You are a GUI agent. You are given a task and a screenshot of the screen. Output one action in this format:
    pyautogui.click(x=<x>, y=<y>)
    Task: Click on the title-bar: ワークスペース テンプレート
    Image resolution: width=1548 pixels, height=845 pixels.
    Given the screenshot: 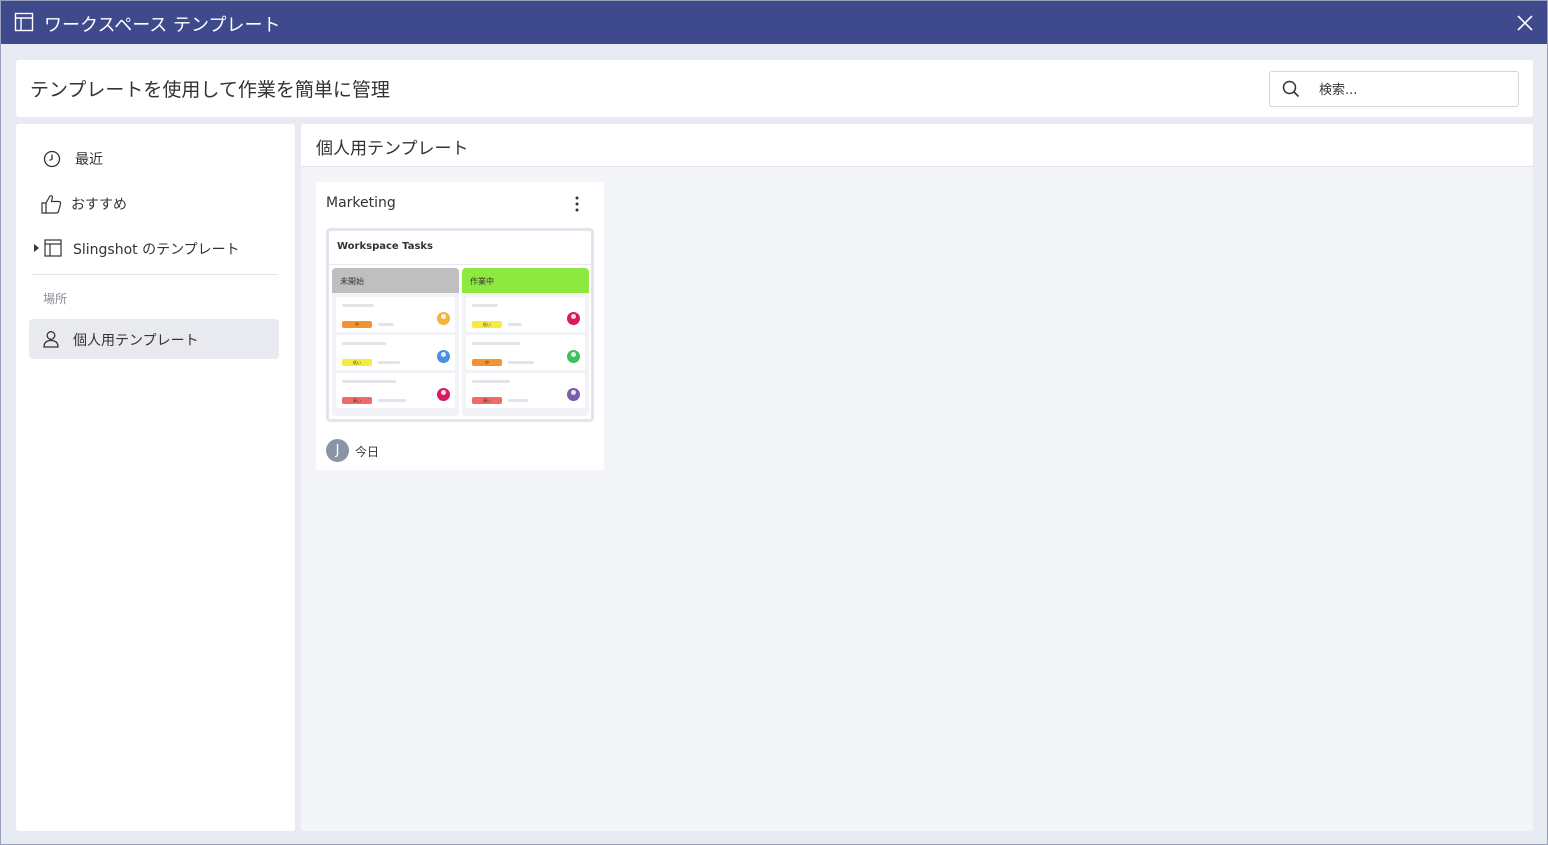 What is the action you would take?
    pyautogui.click(x=774, y=22)
    